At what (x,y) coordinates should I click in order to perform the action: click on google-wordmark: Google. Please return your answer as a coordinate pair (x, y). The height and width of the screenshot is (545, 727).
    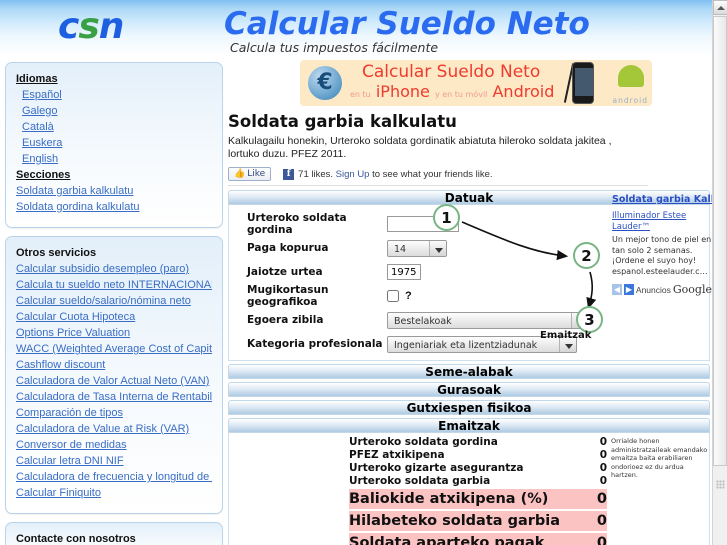
    Looking at the image, I should click on (692, 289).